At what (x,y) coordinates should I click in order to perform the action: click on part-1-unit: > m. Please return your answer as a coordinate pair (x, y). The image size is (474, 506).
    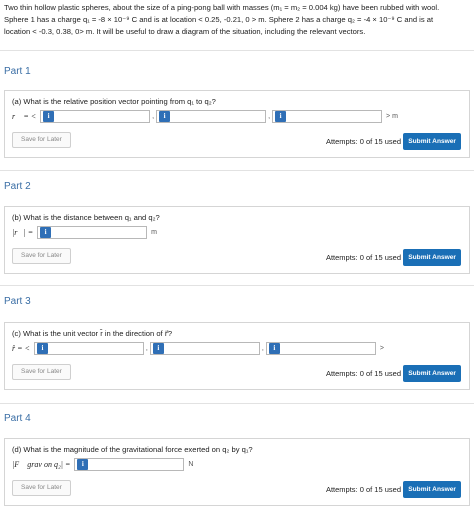
    Looking at the image, I should click on (392, 116).